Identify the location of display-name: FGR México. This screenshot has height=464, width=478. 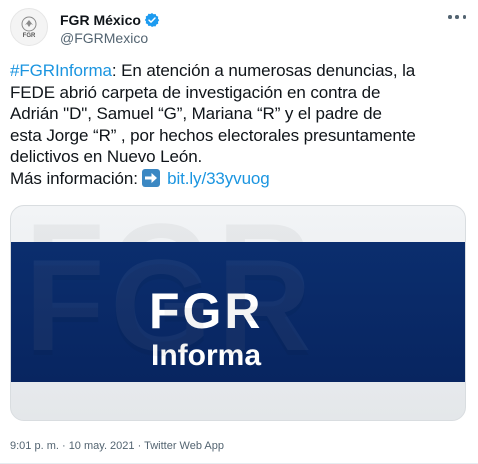
(100, 20).